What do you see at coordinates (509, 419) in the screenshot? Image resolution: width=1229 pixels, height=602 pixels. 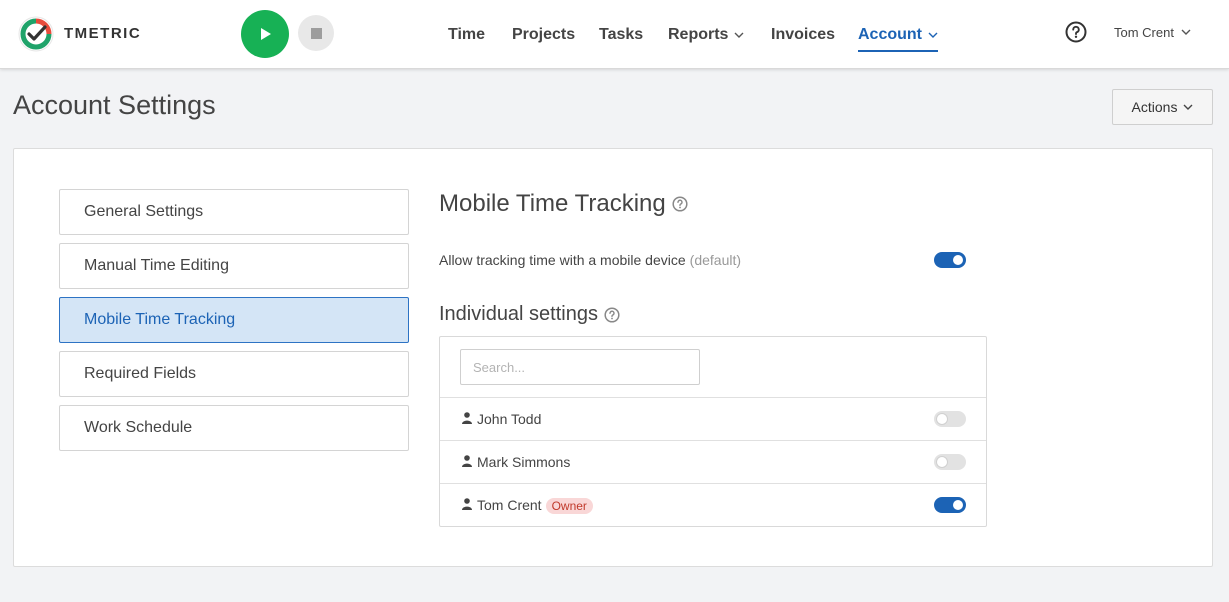 I see `user-name: John Todd` at bounding box center [509, 419].